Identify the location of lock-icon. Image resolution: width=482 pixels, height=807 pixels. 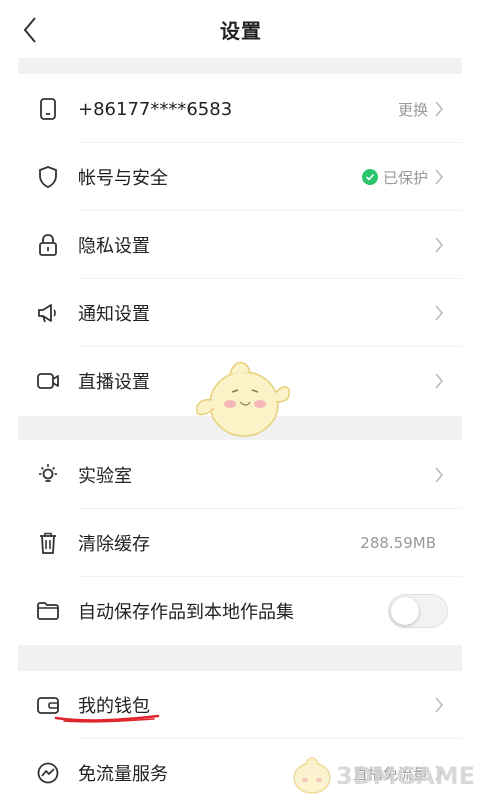
(48, 245).